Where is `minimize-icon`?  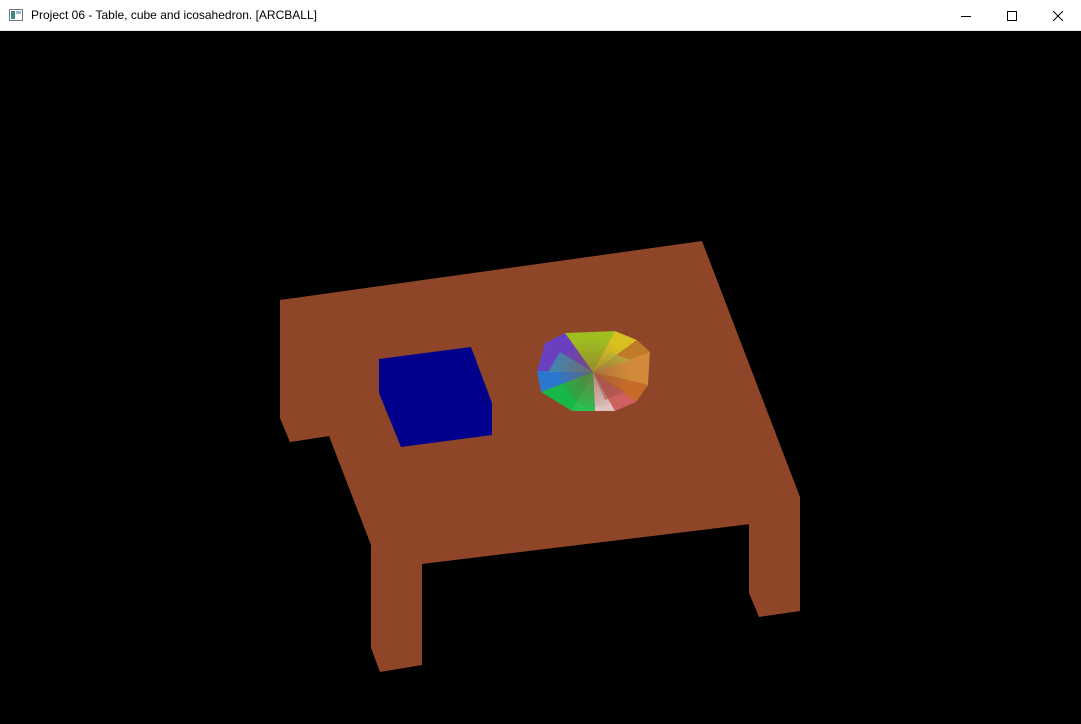 minimize-icon is located at coordinates (966, 16).